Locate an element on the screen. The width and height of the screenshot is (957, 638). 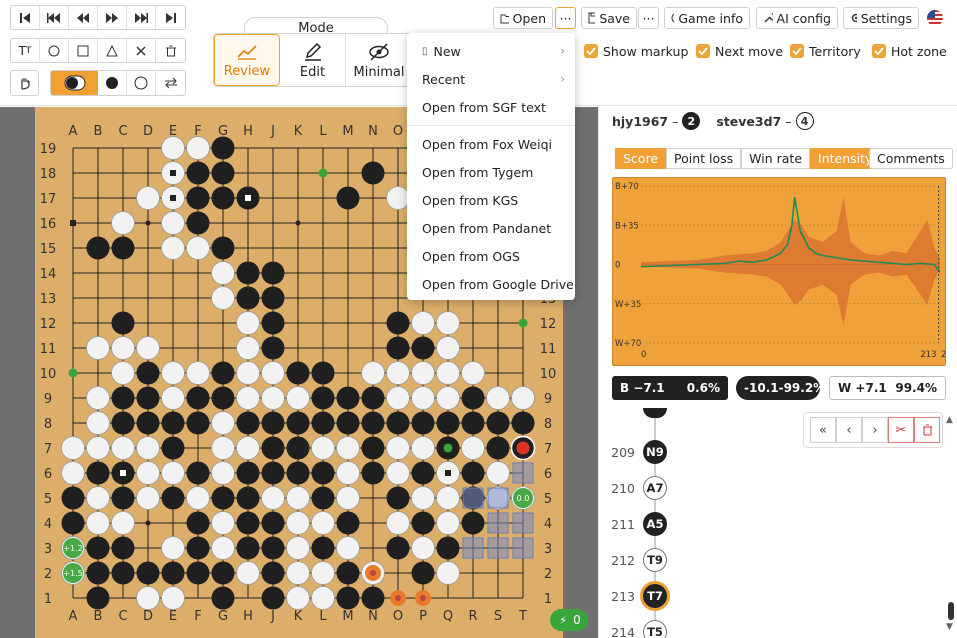
language-flag-icon is located at coordinates (935, 18).